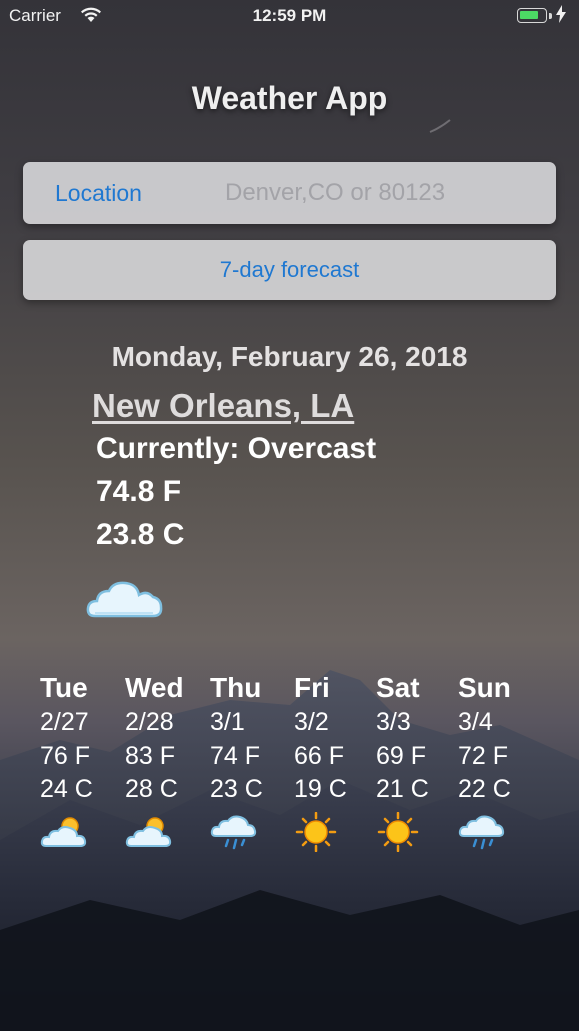  What do you see at coordinates (561, 14) in the screenshot?
I see `lightning-icon` at bounding box center [561, 14].